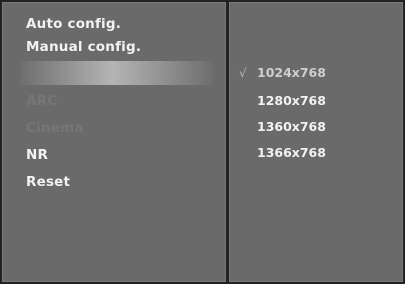 The image size is (405, 284). I want to click on menu-item-cinema: Cinema, so click(55, 128).